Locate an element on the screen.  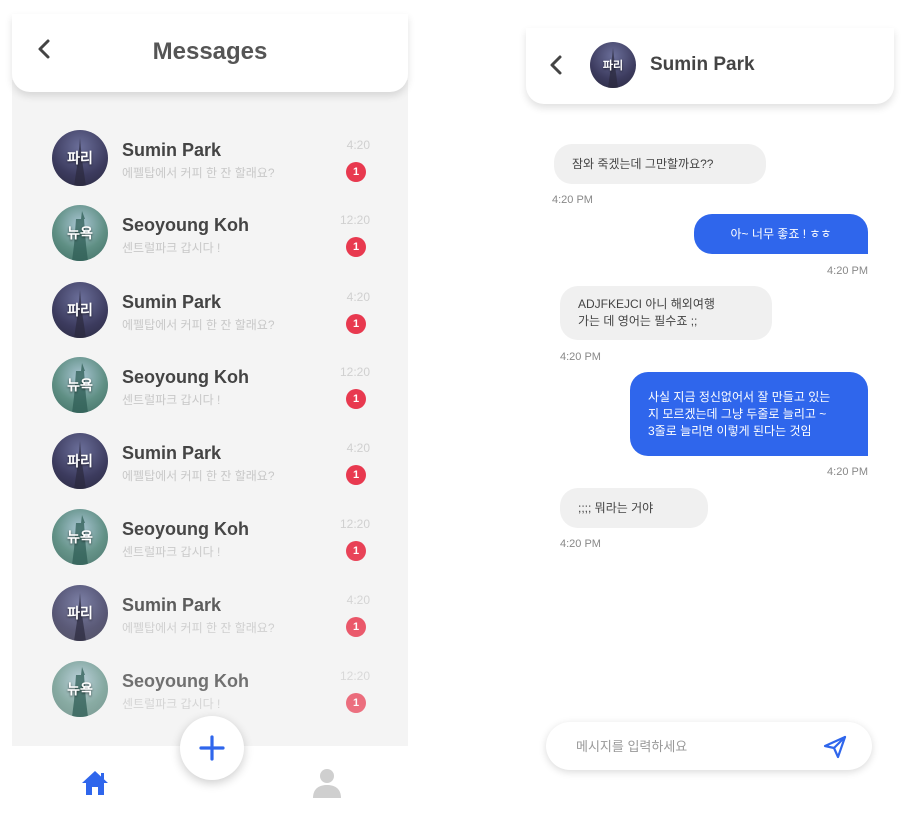
plus-icon is located at coordinates (212, 748).